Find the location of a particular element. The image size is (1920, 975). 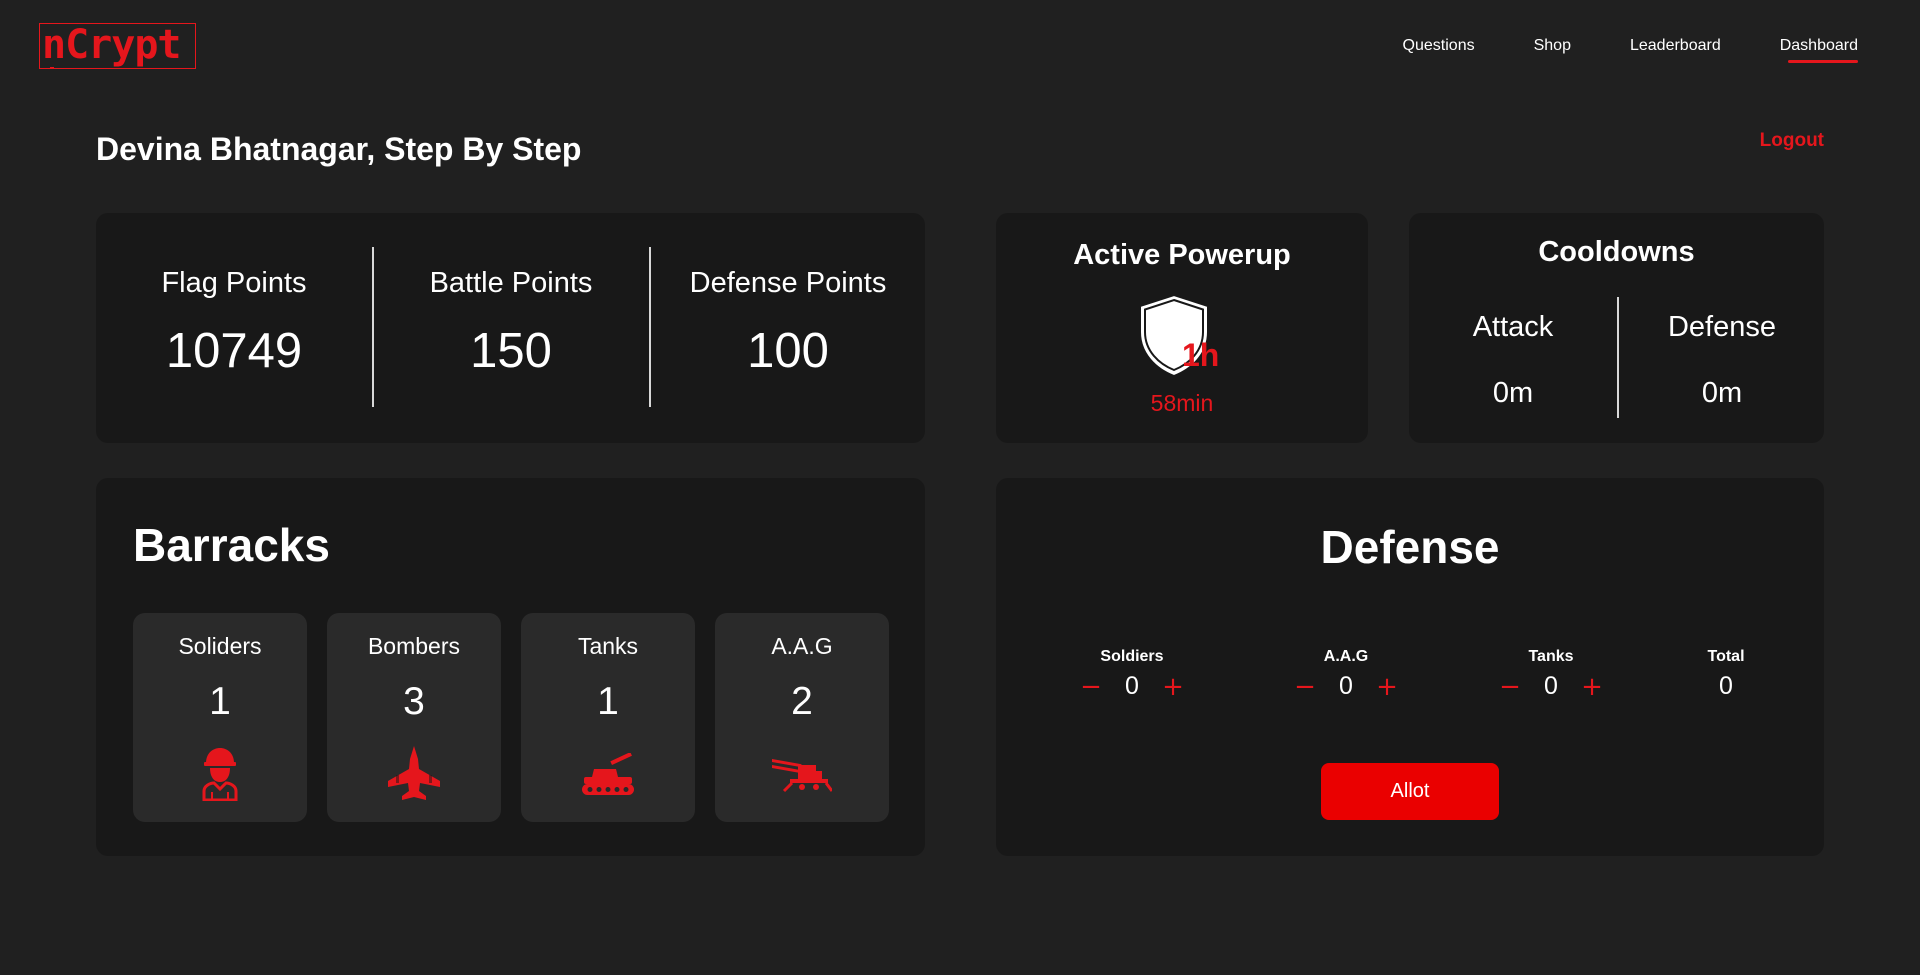

barracks-title: Barracks is located at coordinates (231, 545).